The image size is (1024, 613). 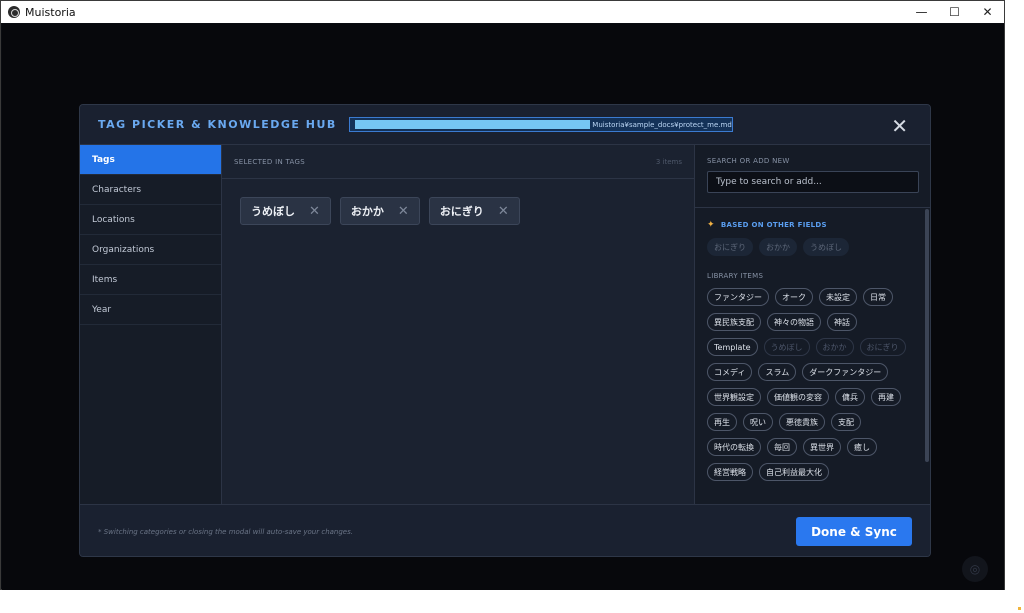 What do you see at coordinates (748, 161) in the screenshot?
I see `search-label: SEARCH OR ADD NEW` at bounding box center [748, 161].